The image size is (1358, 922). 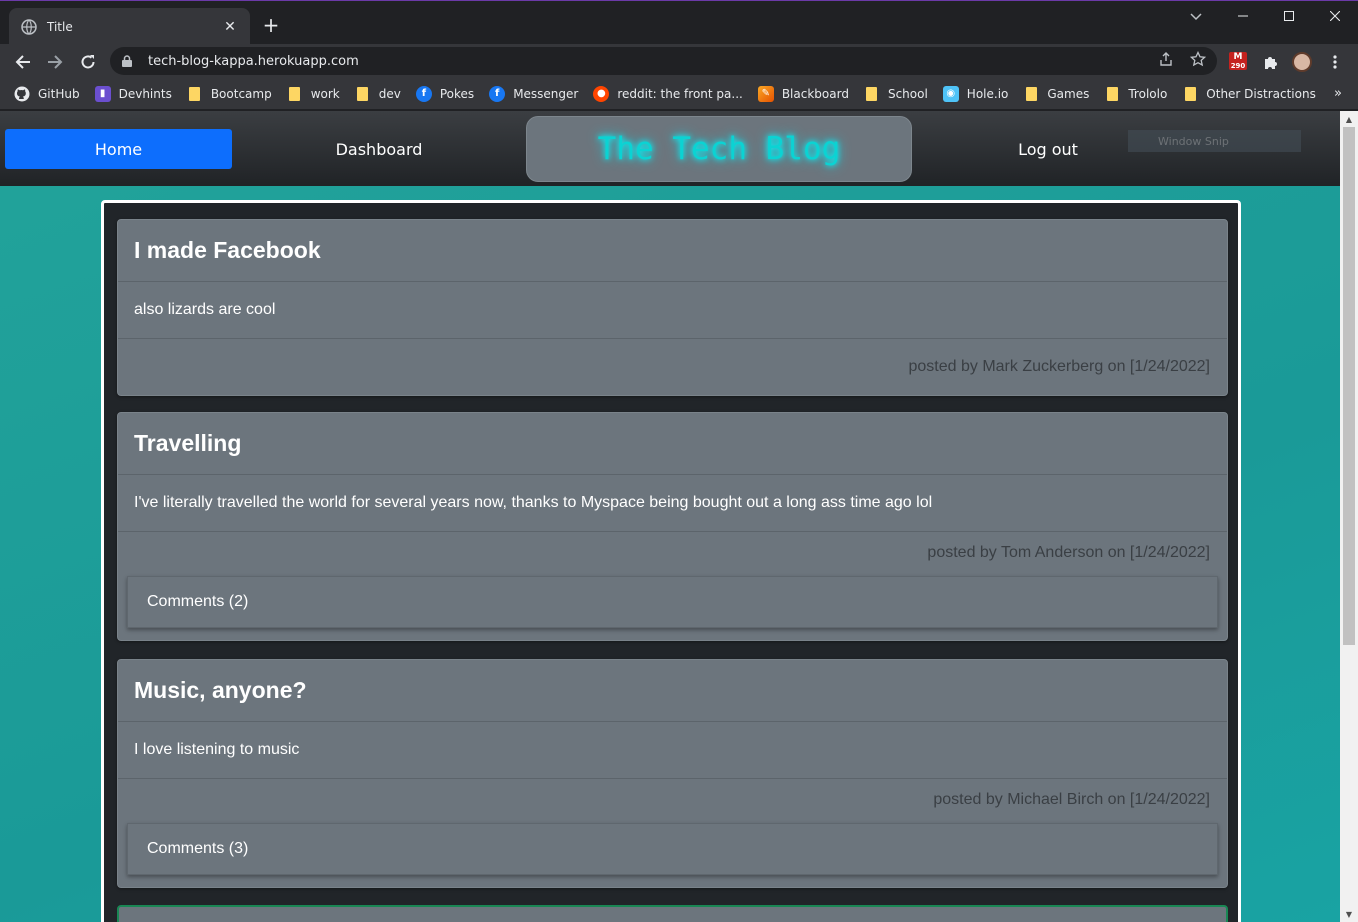 What do you see at coordinates (663, 61) in the screenshot?
I see `address-bar: tech-blog-kappa.herokuapp.com` at bounding box center [663, 61].